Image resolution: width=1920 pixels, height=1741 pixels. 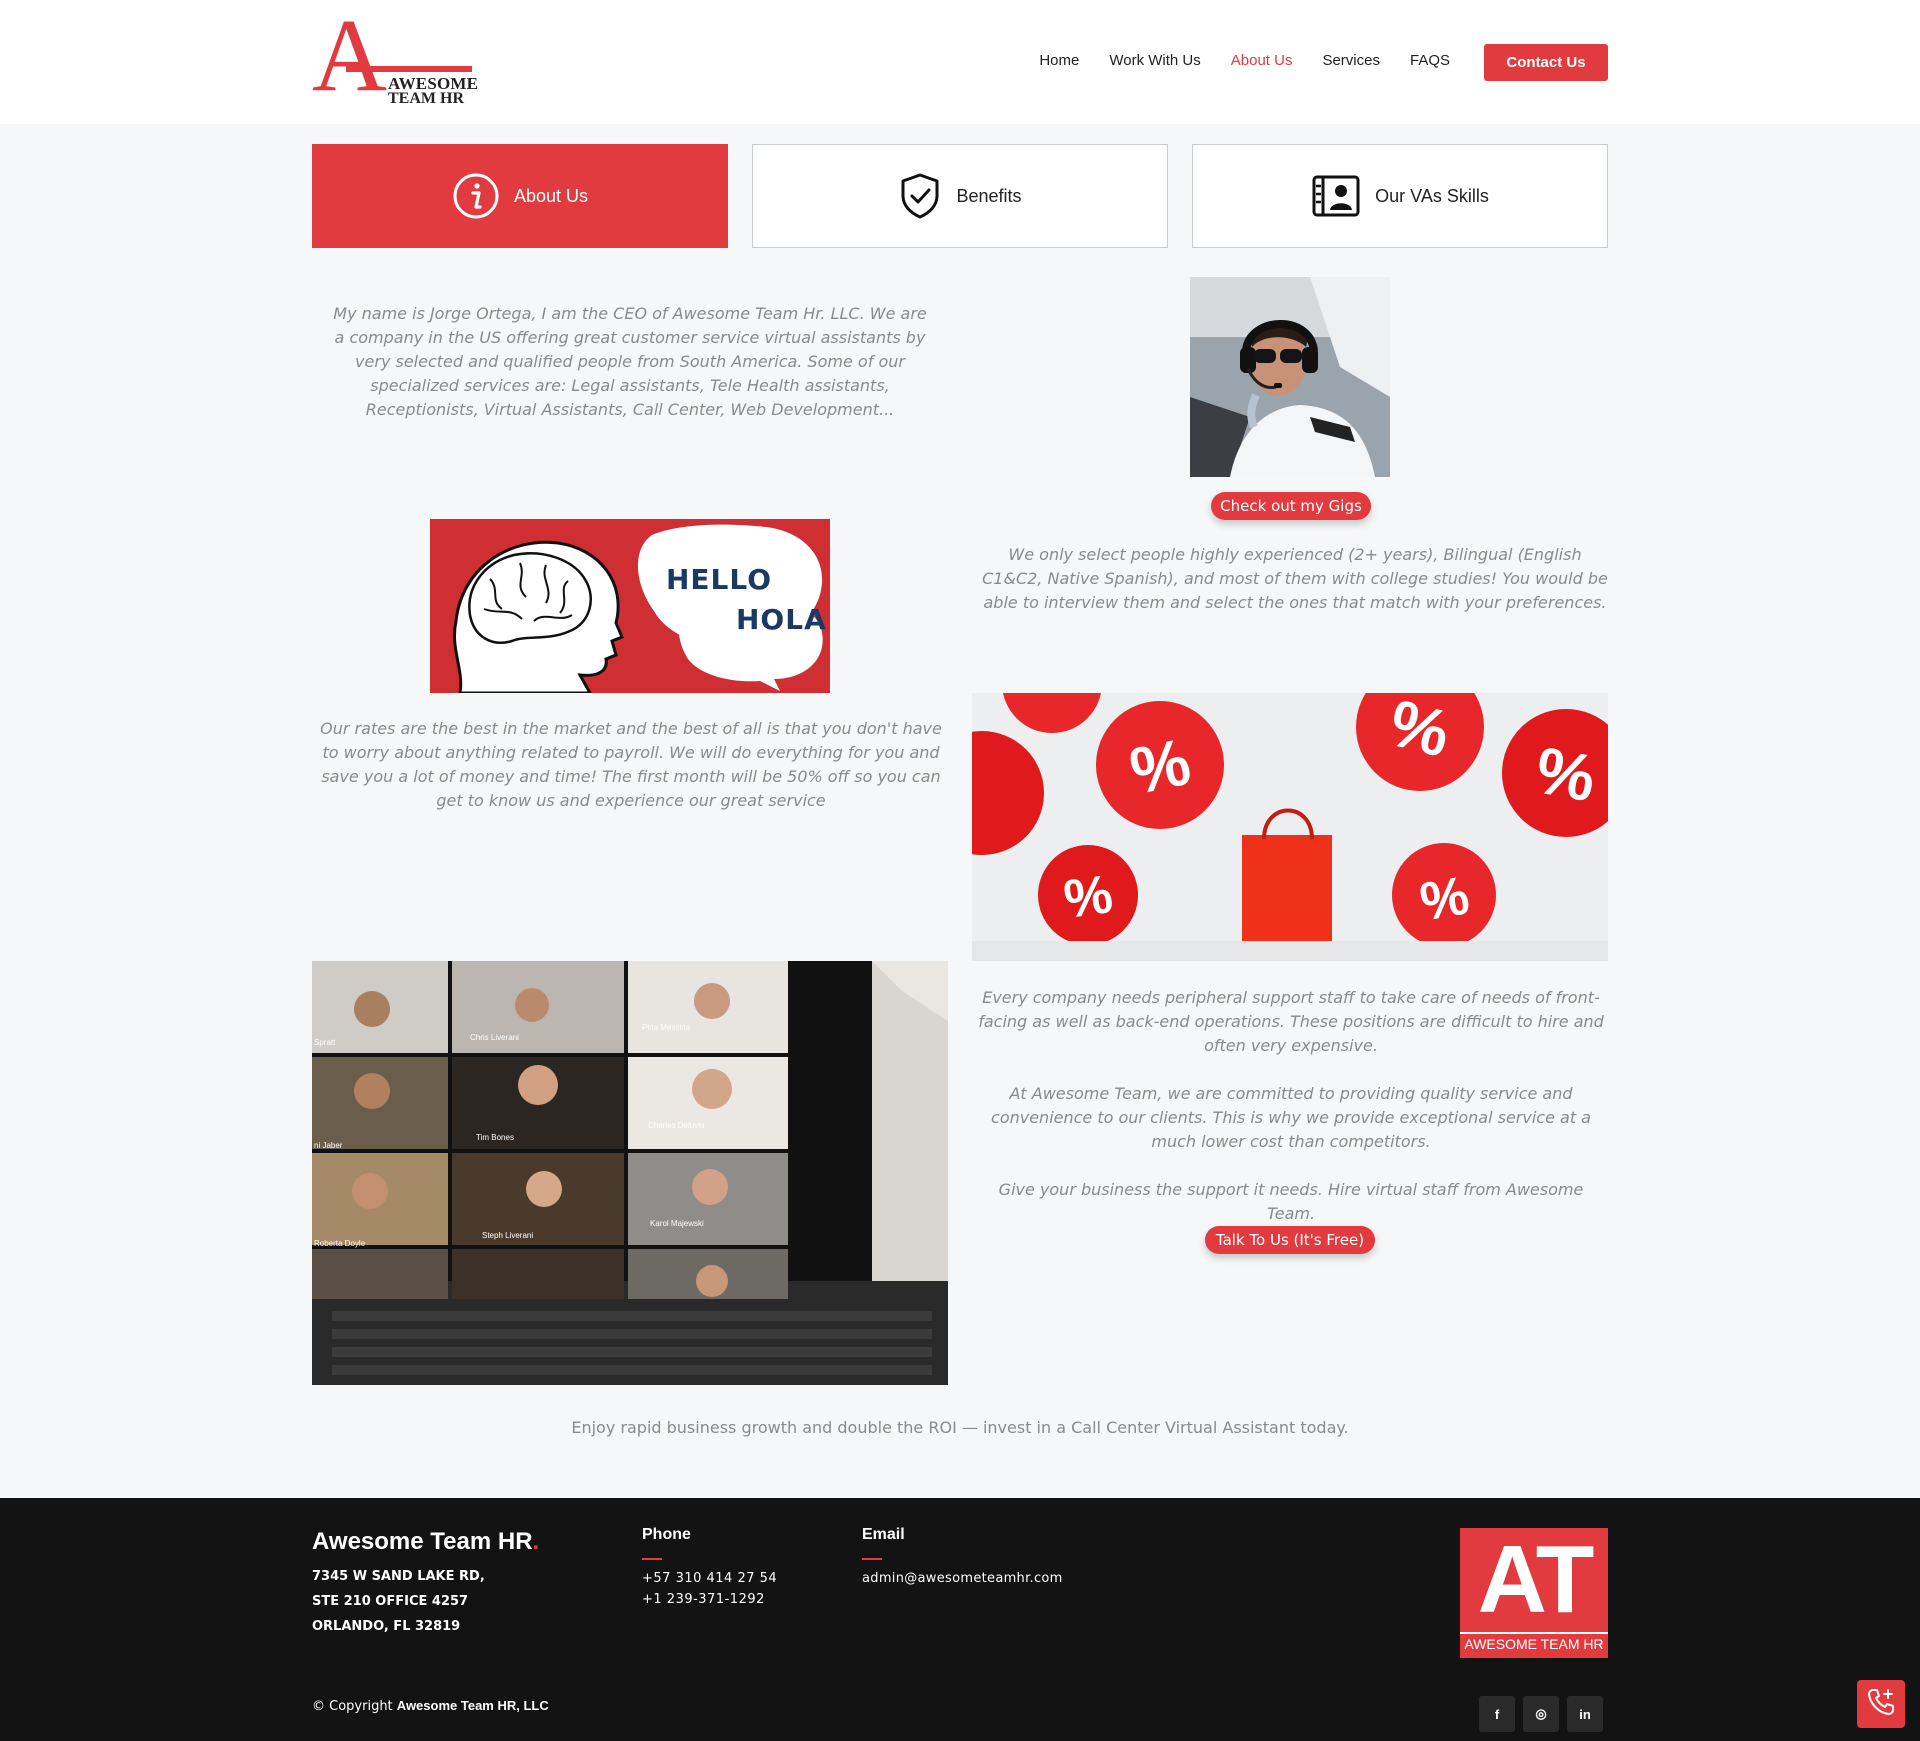 I want to click on email-address: admin@awesometeamhr.com, so click(x=962, y=1578).